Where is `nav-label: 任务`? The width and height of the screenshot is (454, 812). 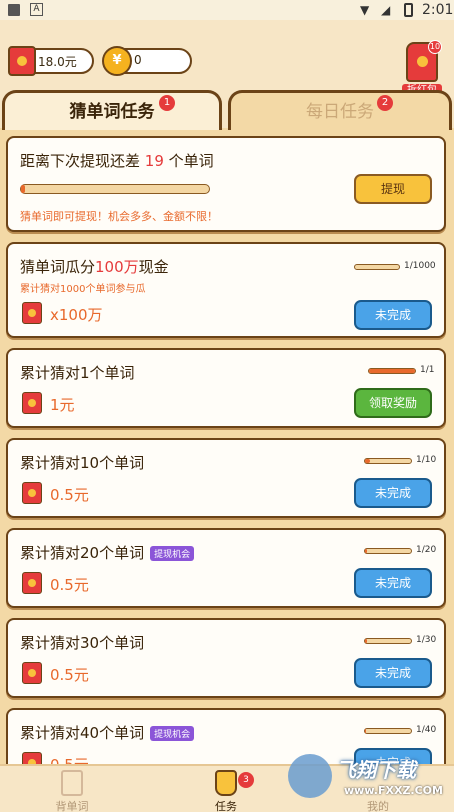
nav-label: 任务 is located at coordinates (226, 806).